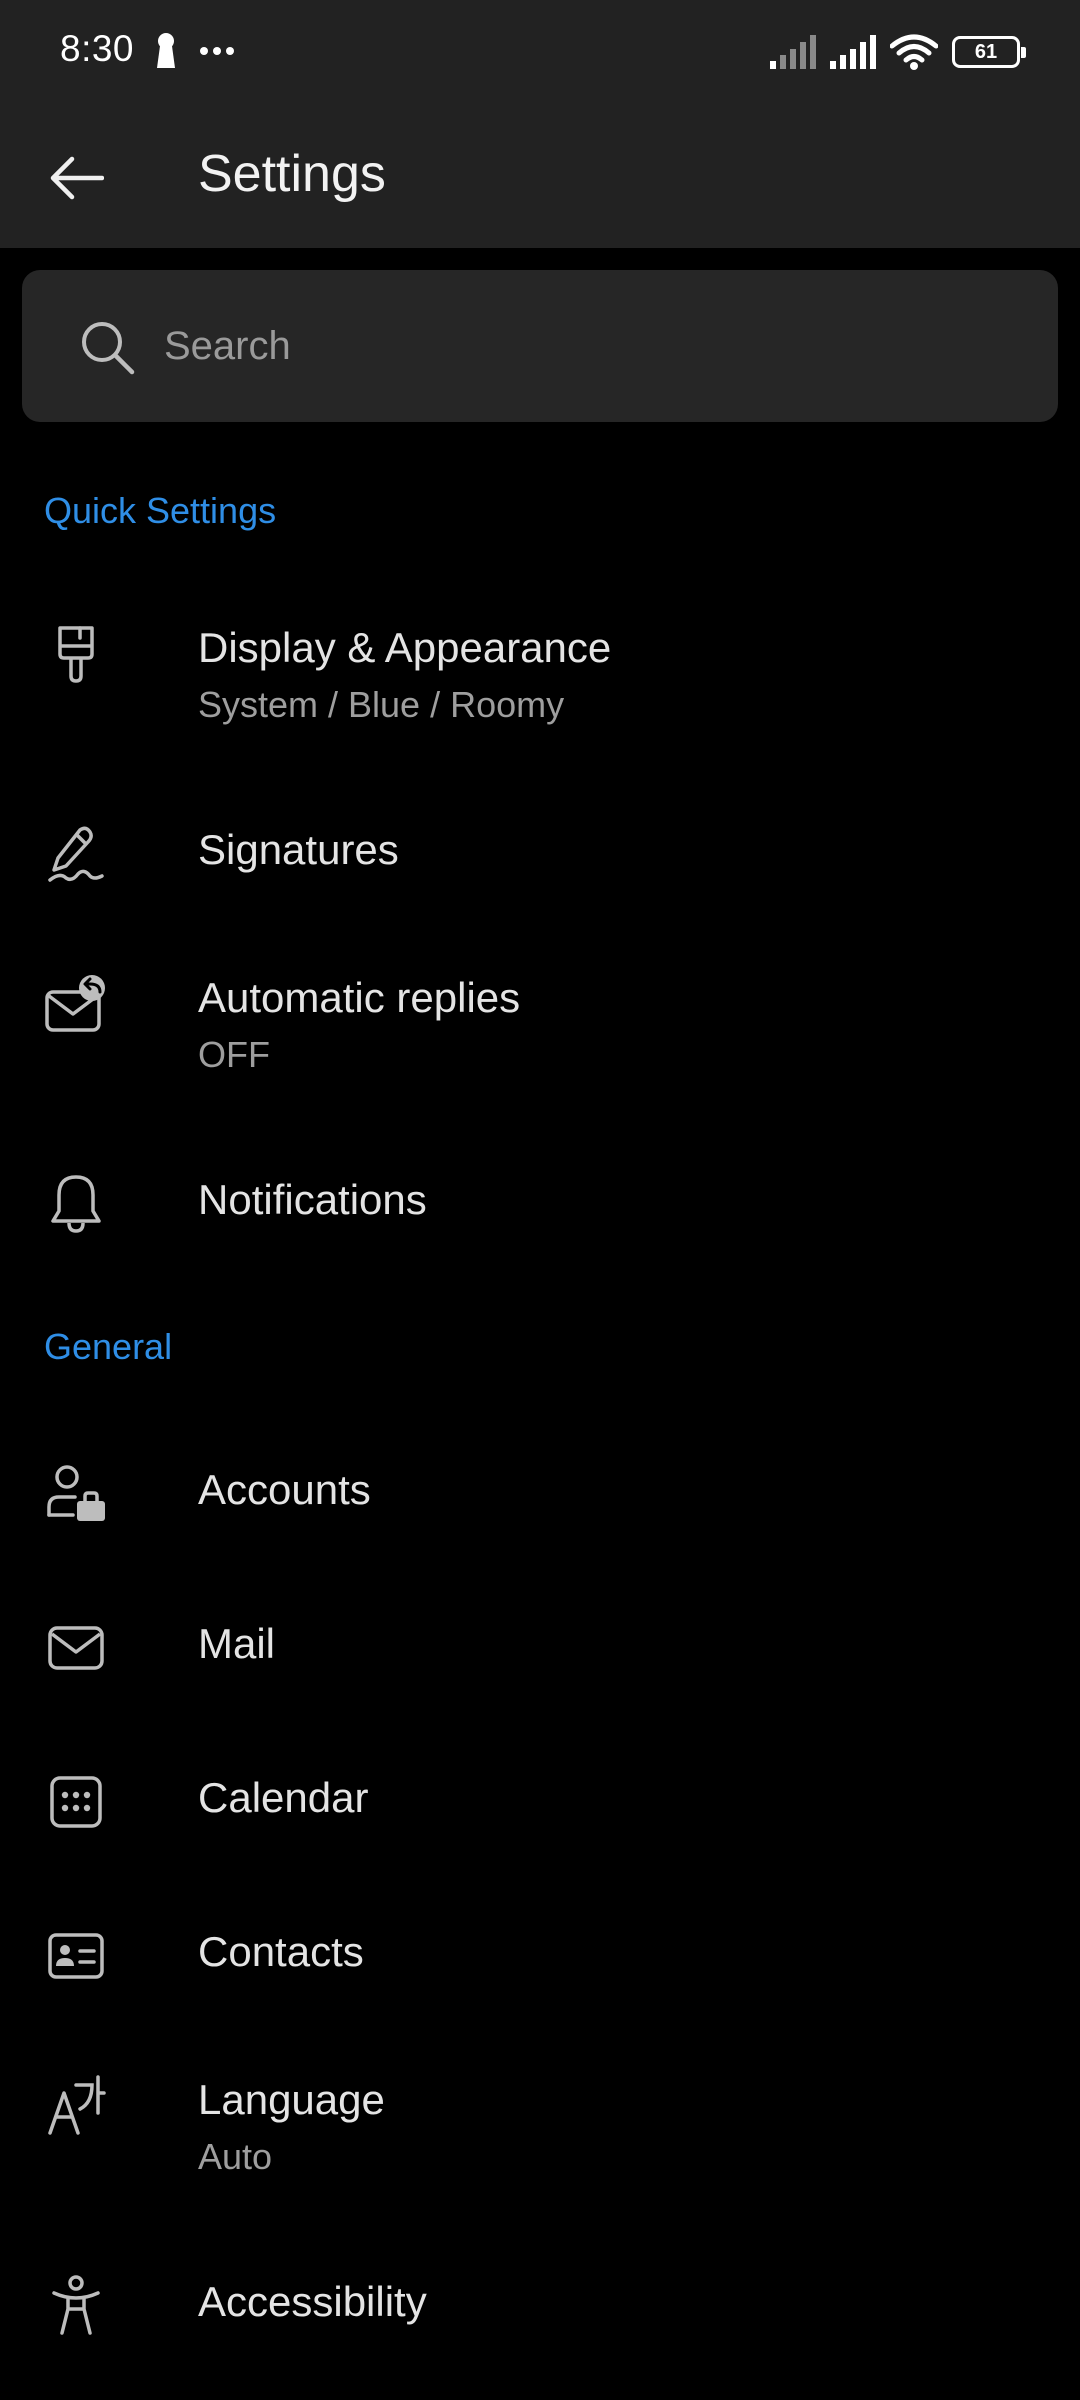 The width and height of the screenshot is (1080, 2400). Describe the element at coordinates (76, 854) in the screenshot. I see `signature-pen-icon` at that location.